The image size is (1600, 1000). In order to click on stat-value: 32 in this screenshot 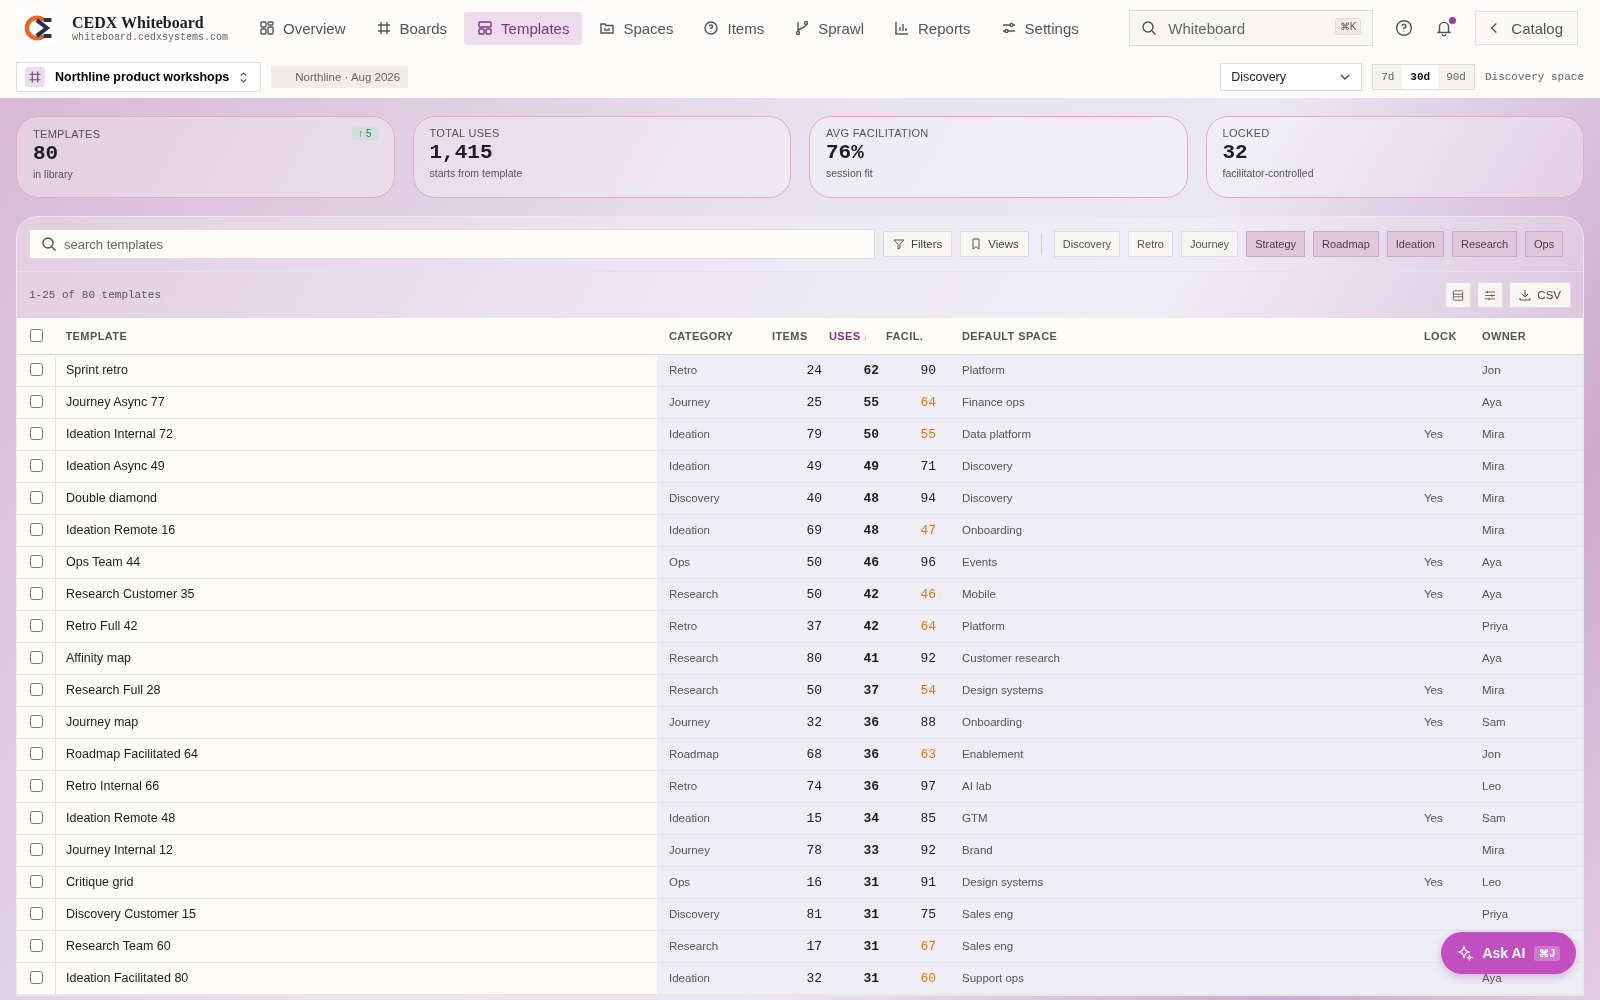, I will do `click(1235, 152)`.